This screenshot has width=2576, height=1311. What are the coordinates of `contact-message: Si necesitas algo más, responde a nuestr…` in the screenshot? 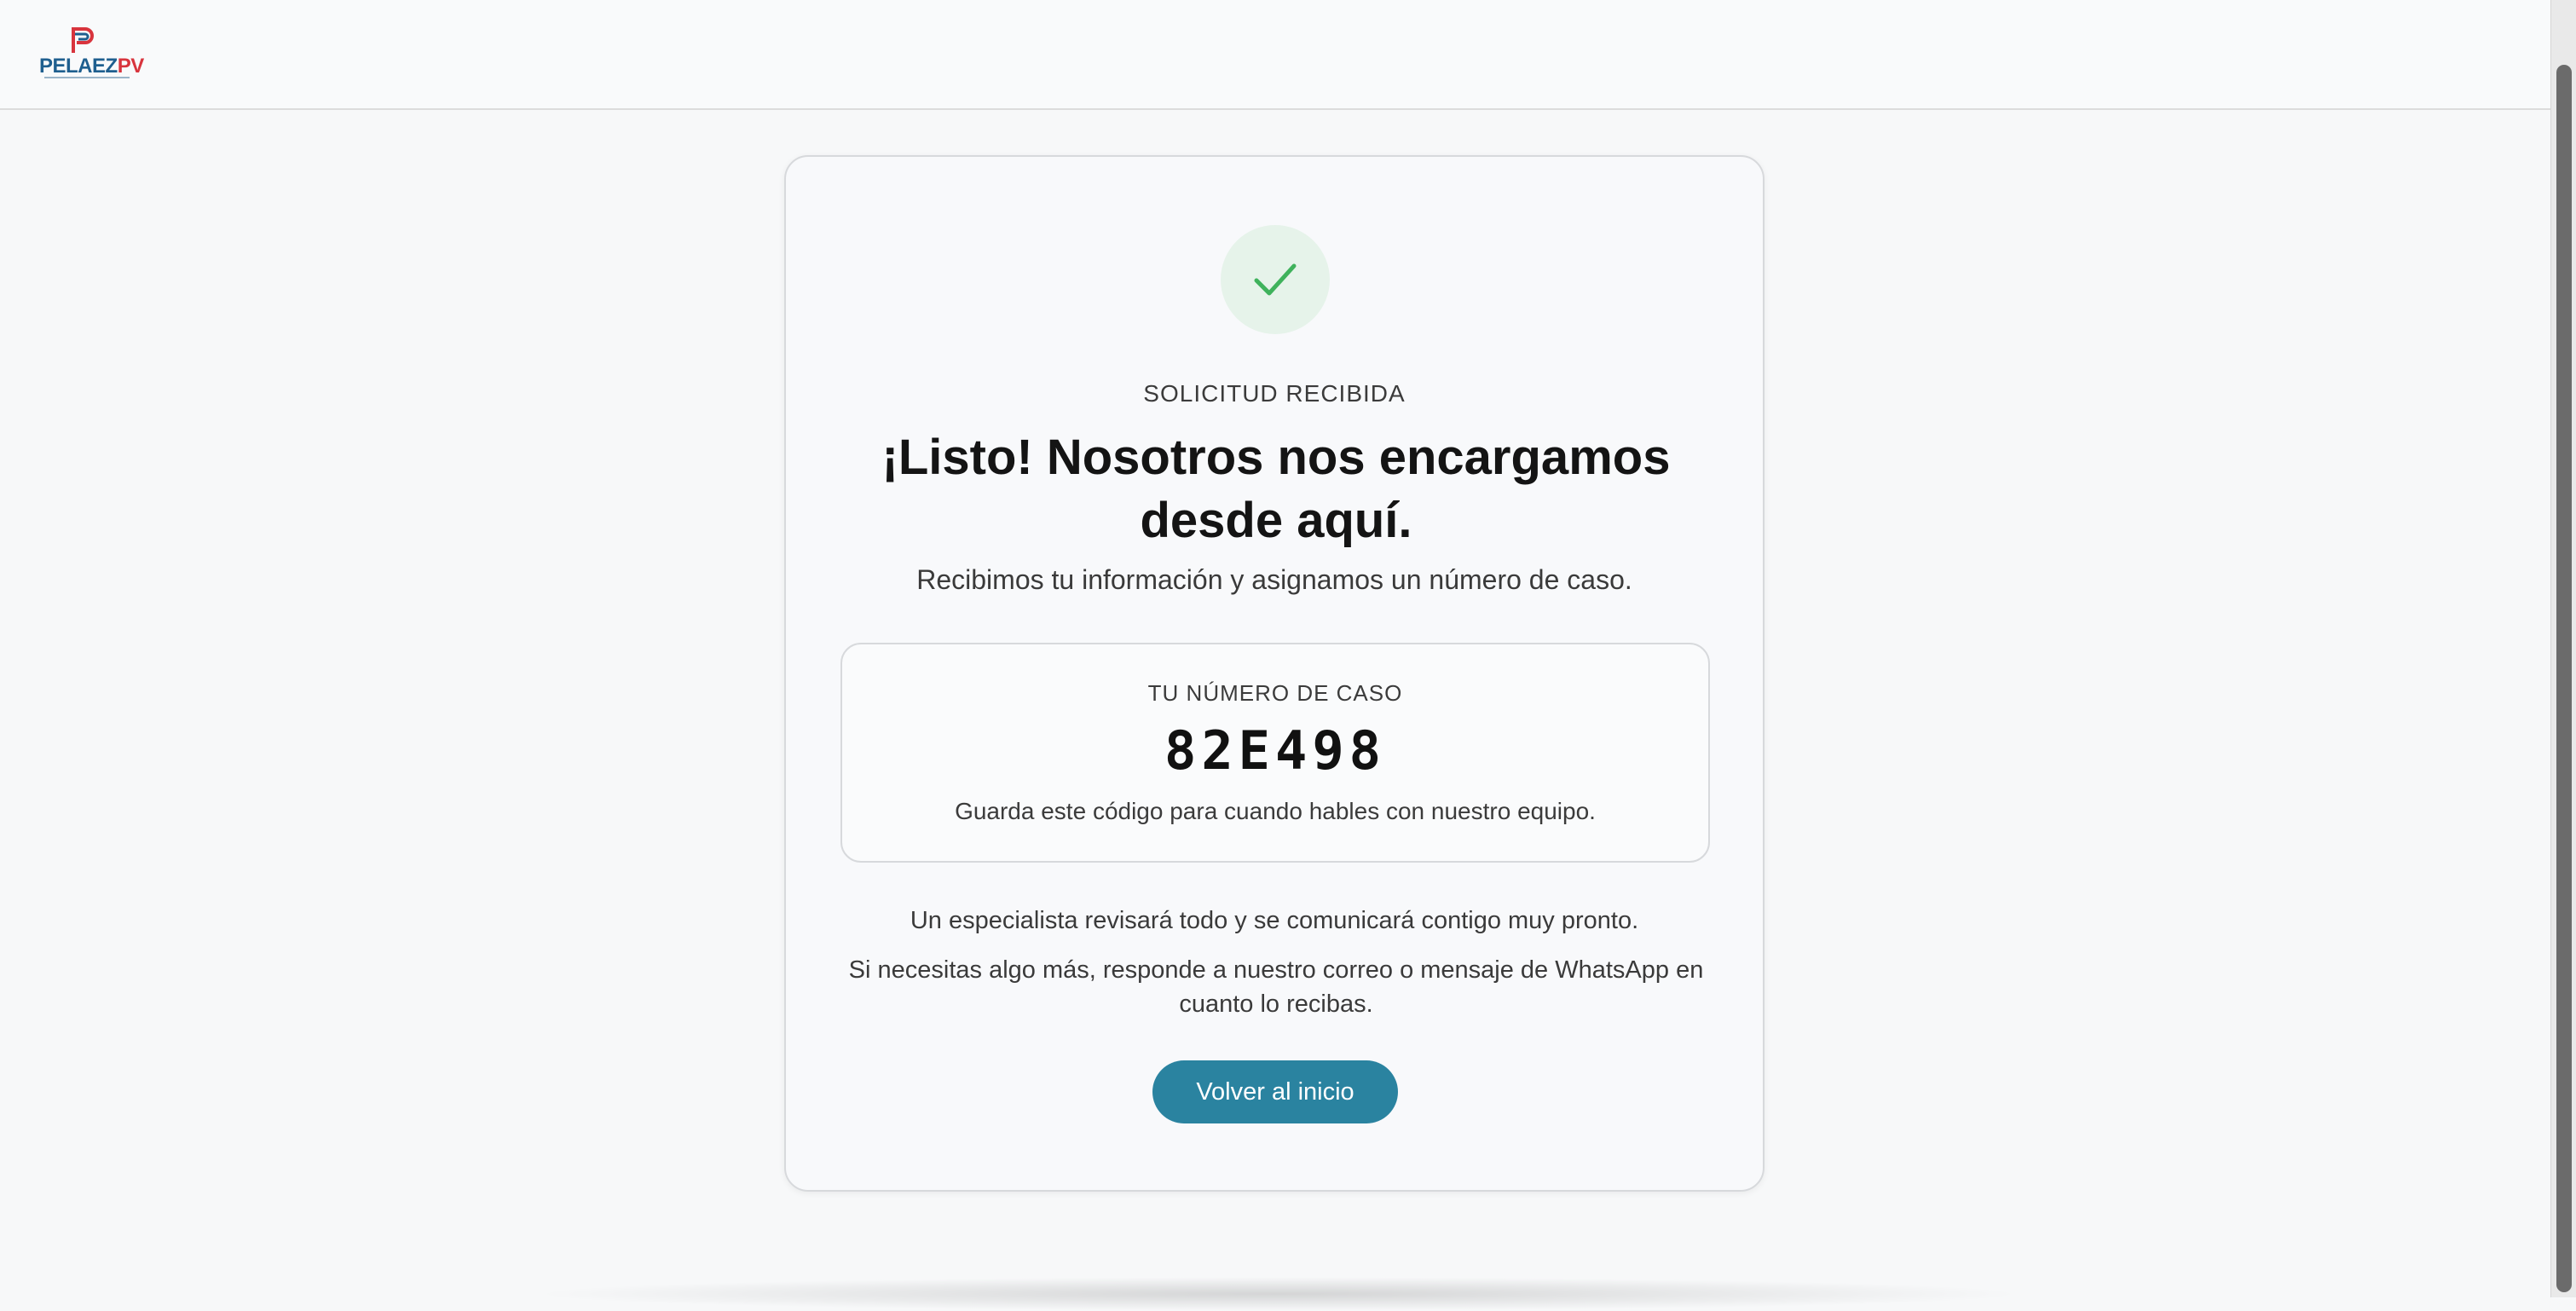 It's located at (1276, 987).